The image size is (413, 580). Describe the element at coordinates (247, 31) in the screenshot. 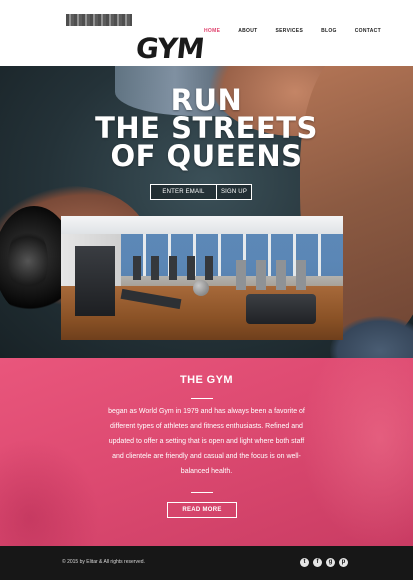

I see `nav-about: ABOUT` at that location.